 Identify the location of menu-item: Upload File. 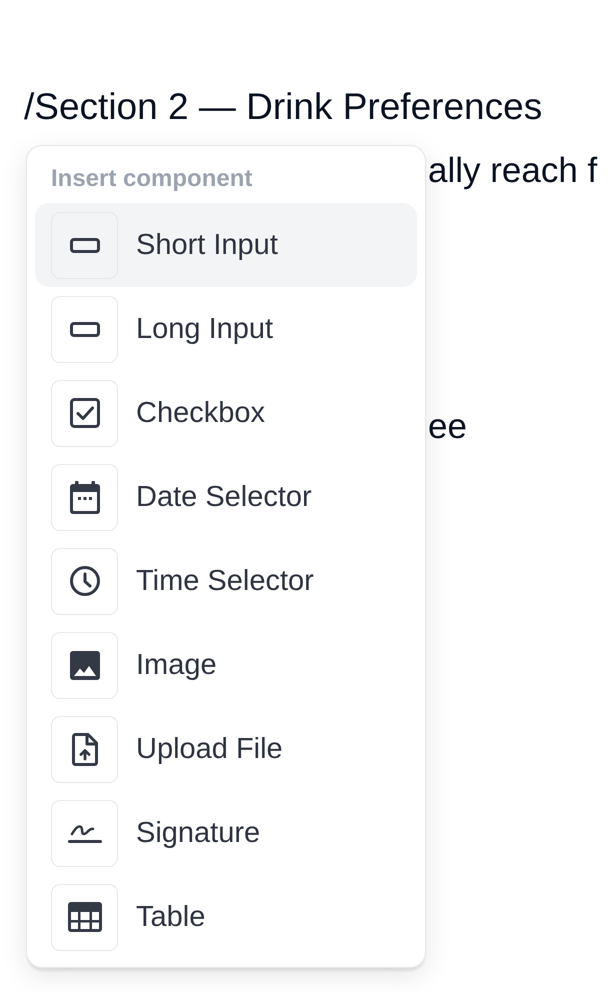
(226, 749).